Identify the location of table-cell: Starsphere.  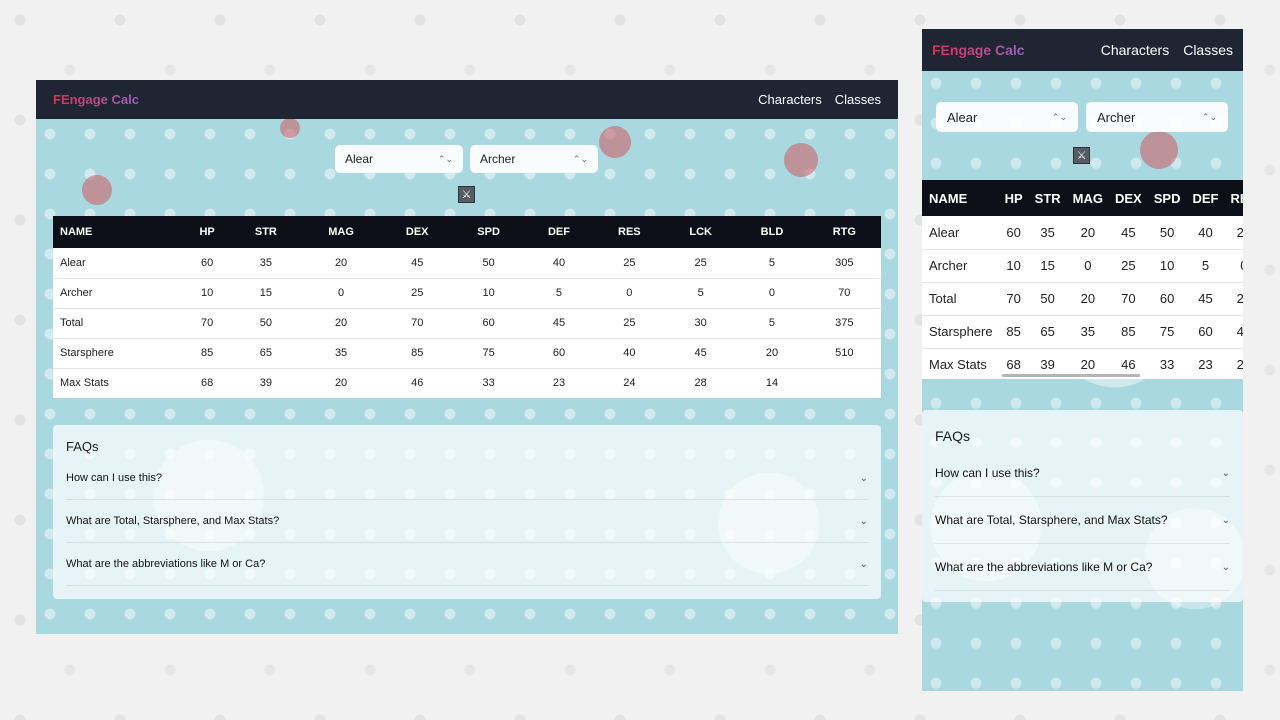
(960, 332).